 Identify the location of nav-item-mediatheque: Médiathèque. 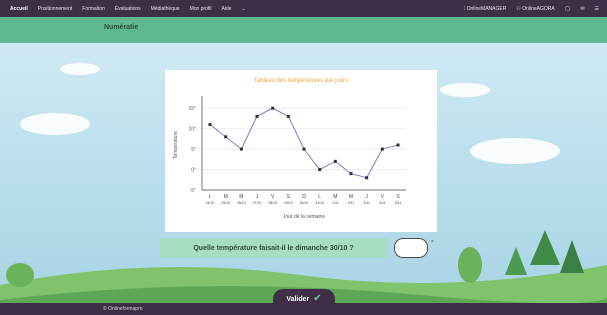
(165, 9).